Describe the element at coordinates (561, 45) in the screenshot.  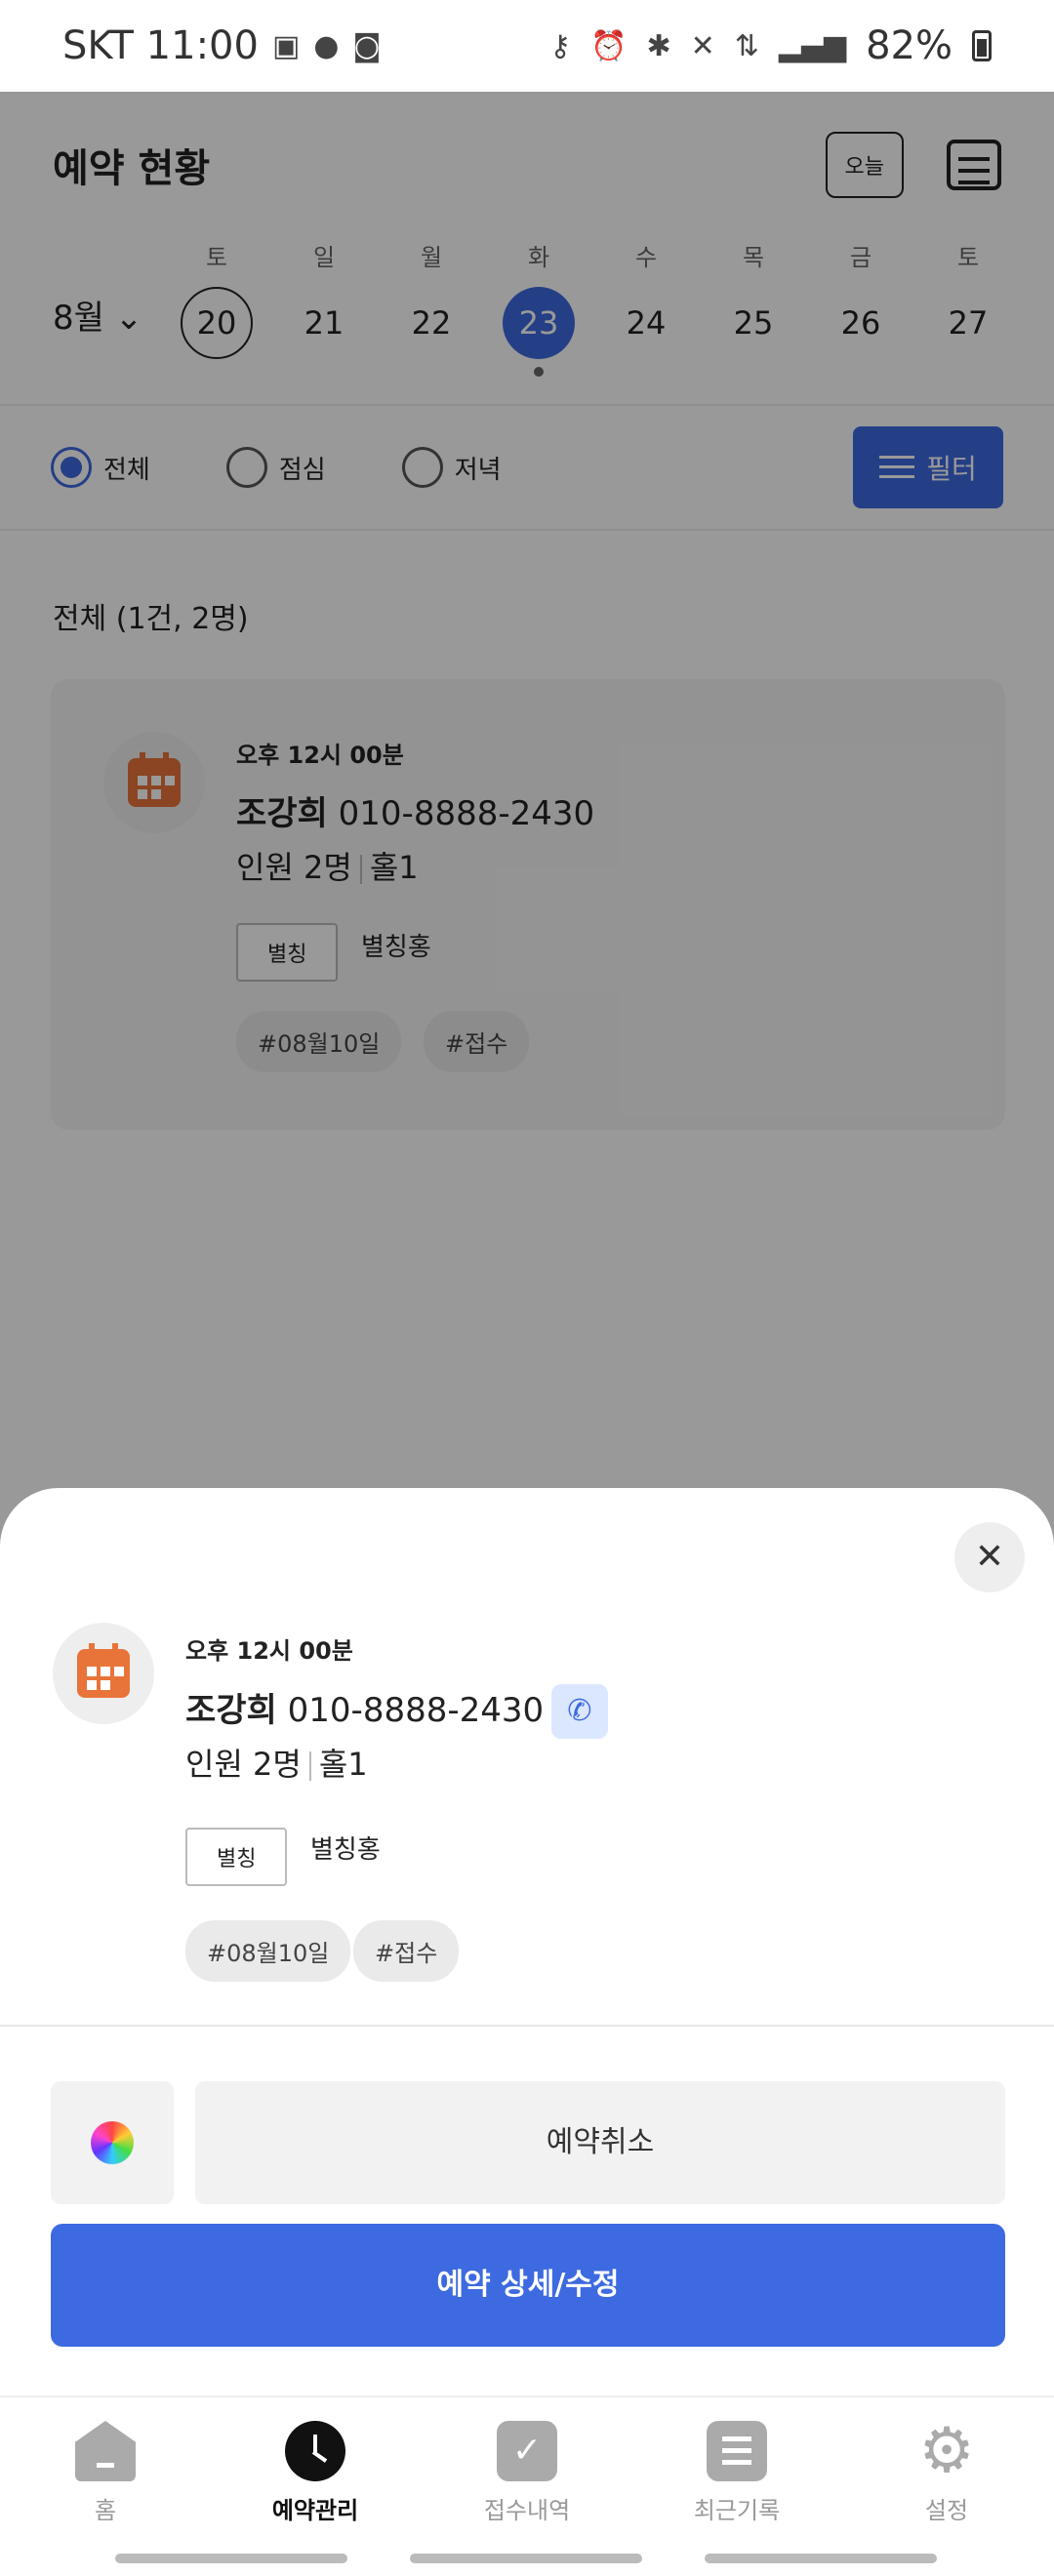
I see `key-icon: ⚷` at that location.